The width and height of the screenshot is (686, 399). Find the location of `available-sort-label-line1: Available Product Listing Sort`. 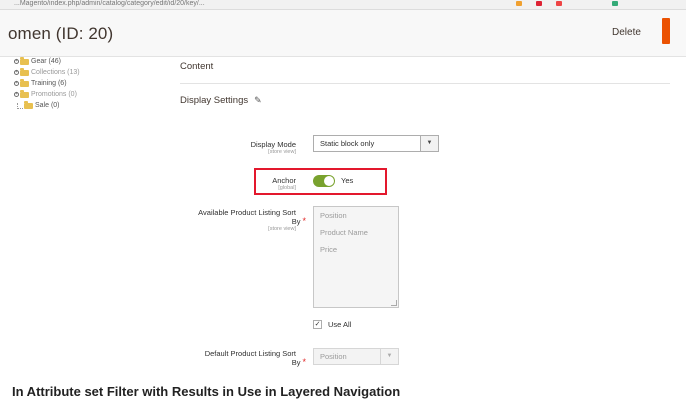

available-sort-label-line1: Available Product Listing Sort is located at coordinates (247, 212).